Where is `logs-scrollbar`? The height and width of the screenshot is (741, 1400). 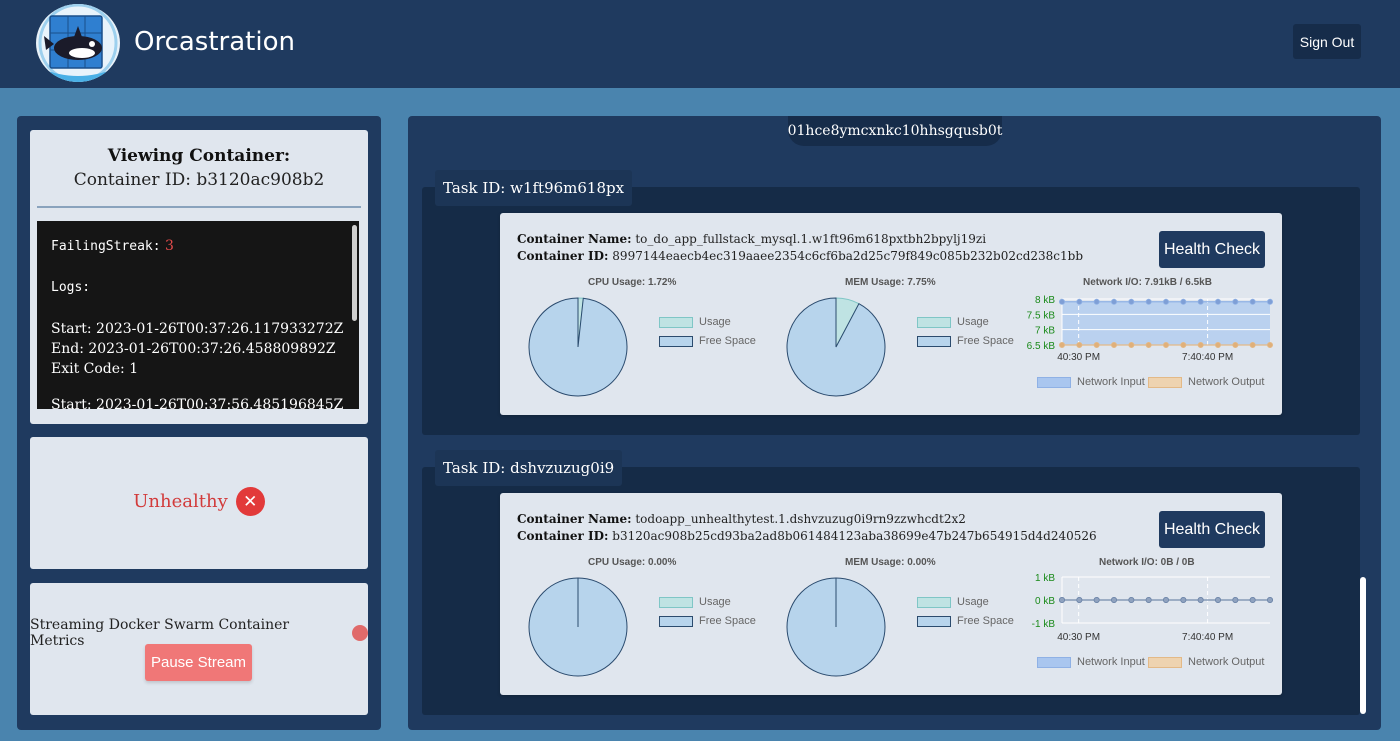 logs-scrollbar is located at coordinates (354, 273).